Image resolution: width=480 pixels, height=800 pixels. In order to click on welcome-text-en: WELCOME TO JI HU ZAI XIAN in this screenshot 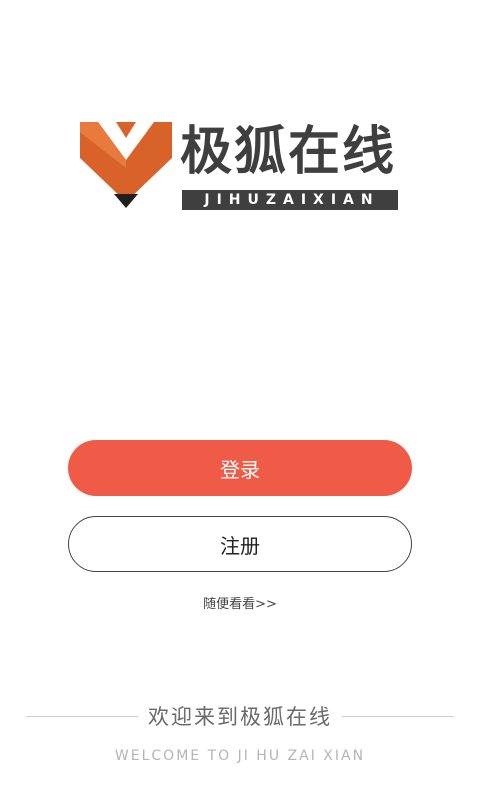, I will do `click(240, 756)`.